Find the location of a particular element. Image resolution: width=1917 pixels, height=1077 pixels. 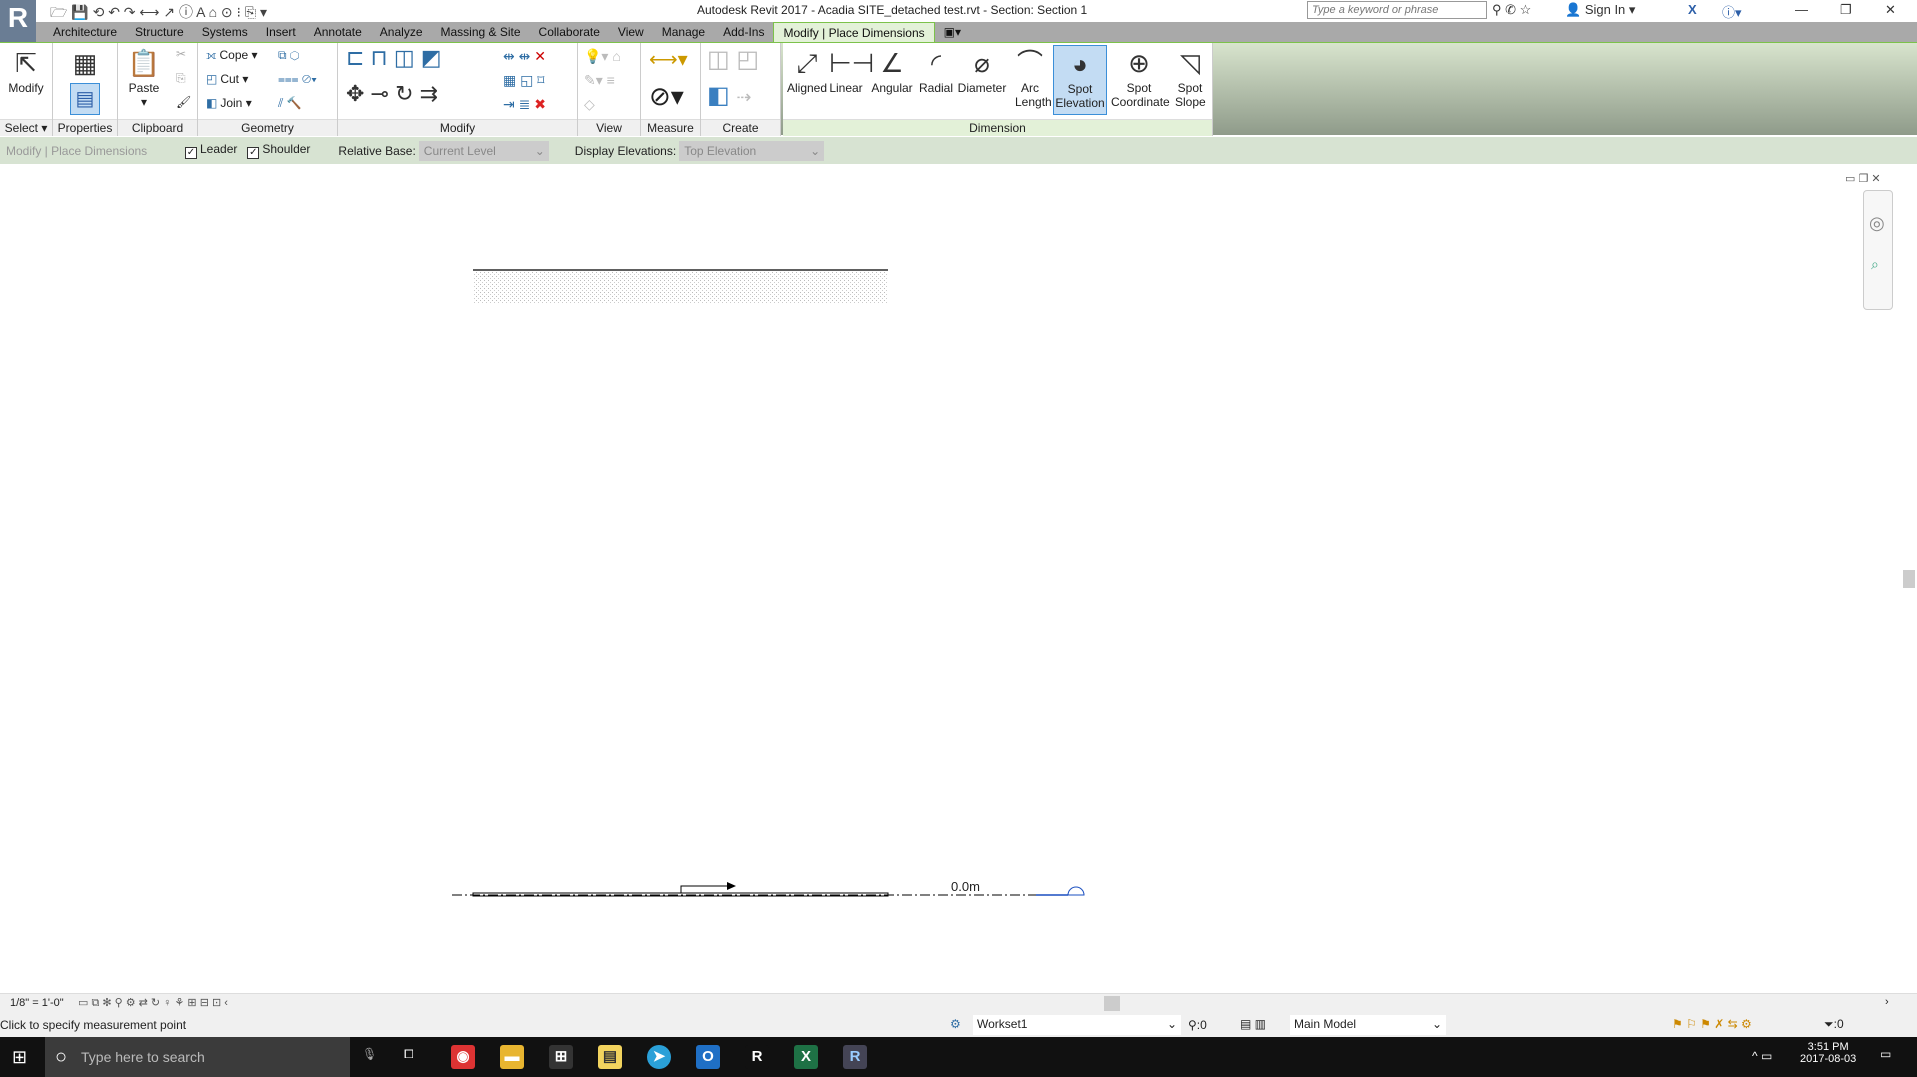

clock-date: 2017-08-03 is located at coordinates (1828, 1059).